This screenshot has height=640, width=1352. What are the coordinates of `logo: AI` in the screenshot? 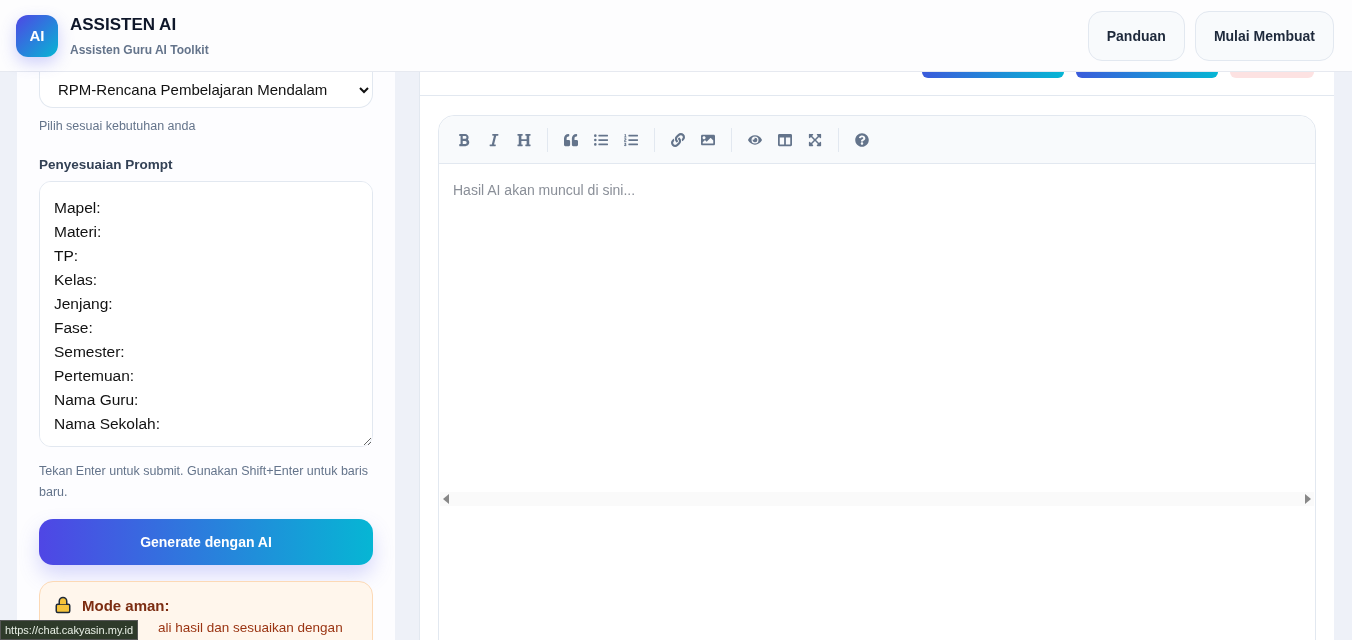 It's located at (37, 35).